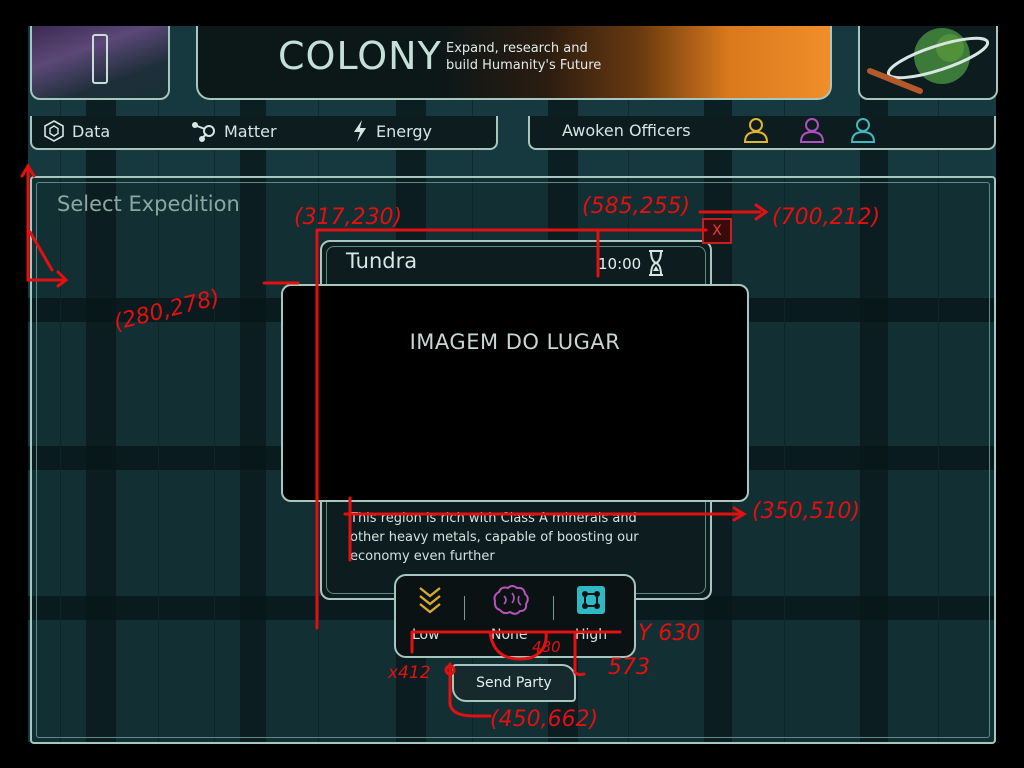 The width and height of the screenshot is (1024, 768). Describe the element at coordinates (636, 206) in the screenshot. I see `annotation-585-255: (585,255)` at that location.